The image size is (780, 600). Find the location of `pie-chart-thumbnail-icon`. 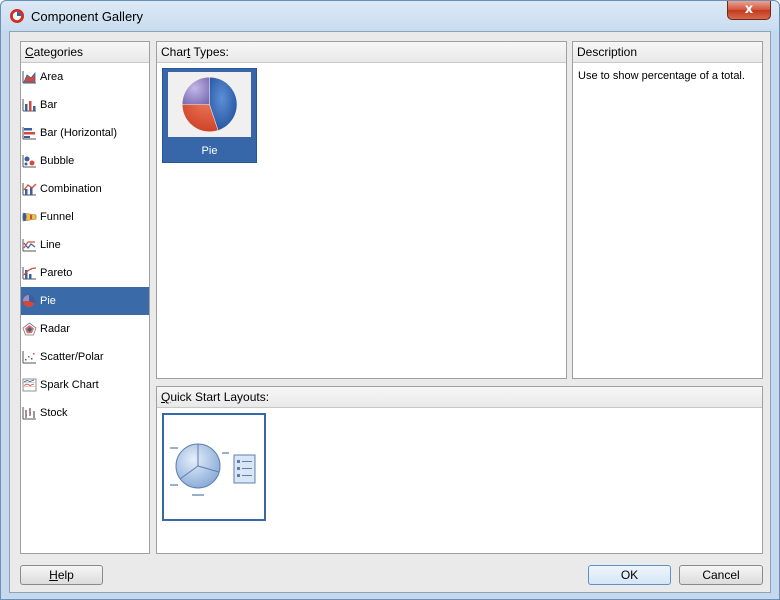

pie-chart-thumbnail-icon is located at coordinates (209, 104).